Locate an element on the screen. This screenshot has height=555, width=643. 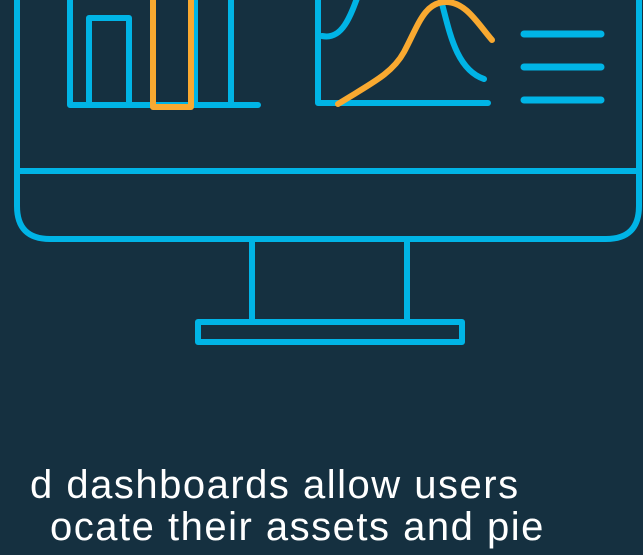
monitor-stand-base is located at coordinates (330, 332).